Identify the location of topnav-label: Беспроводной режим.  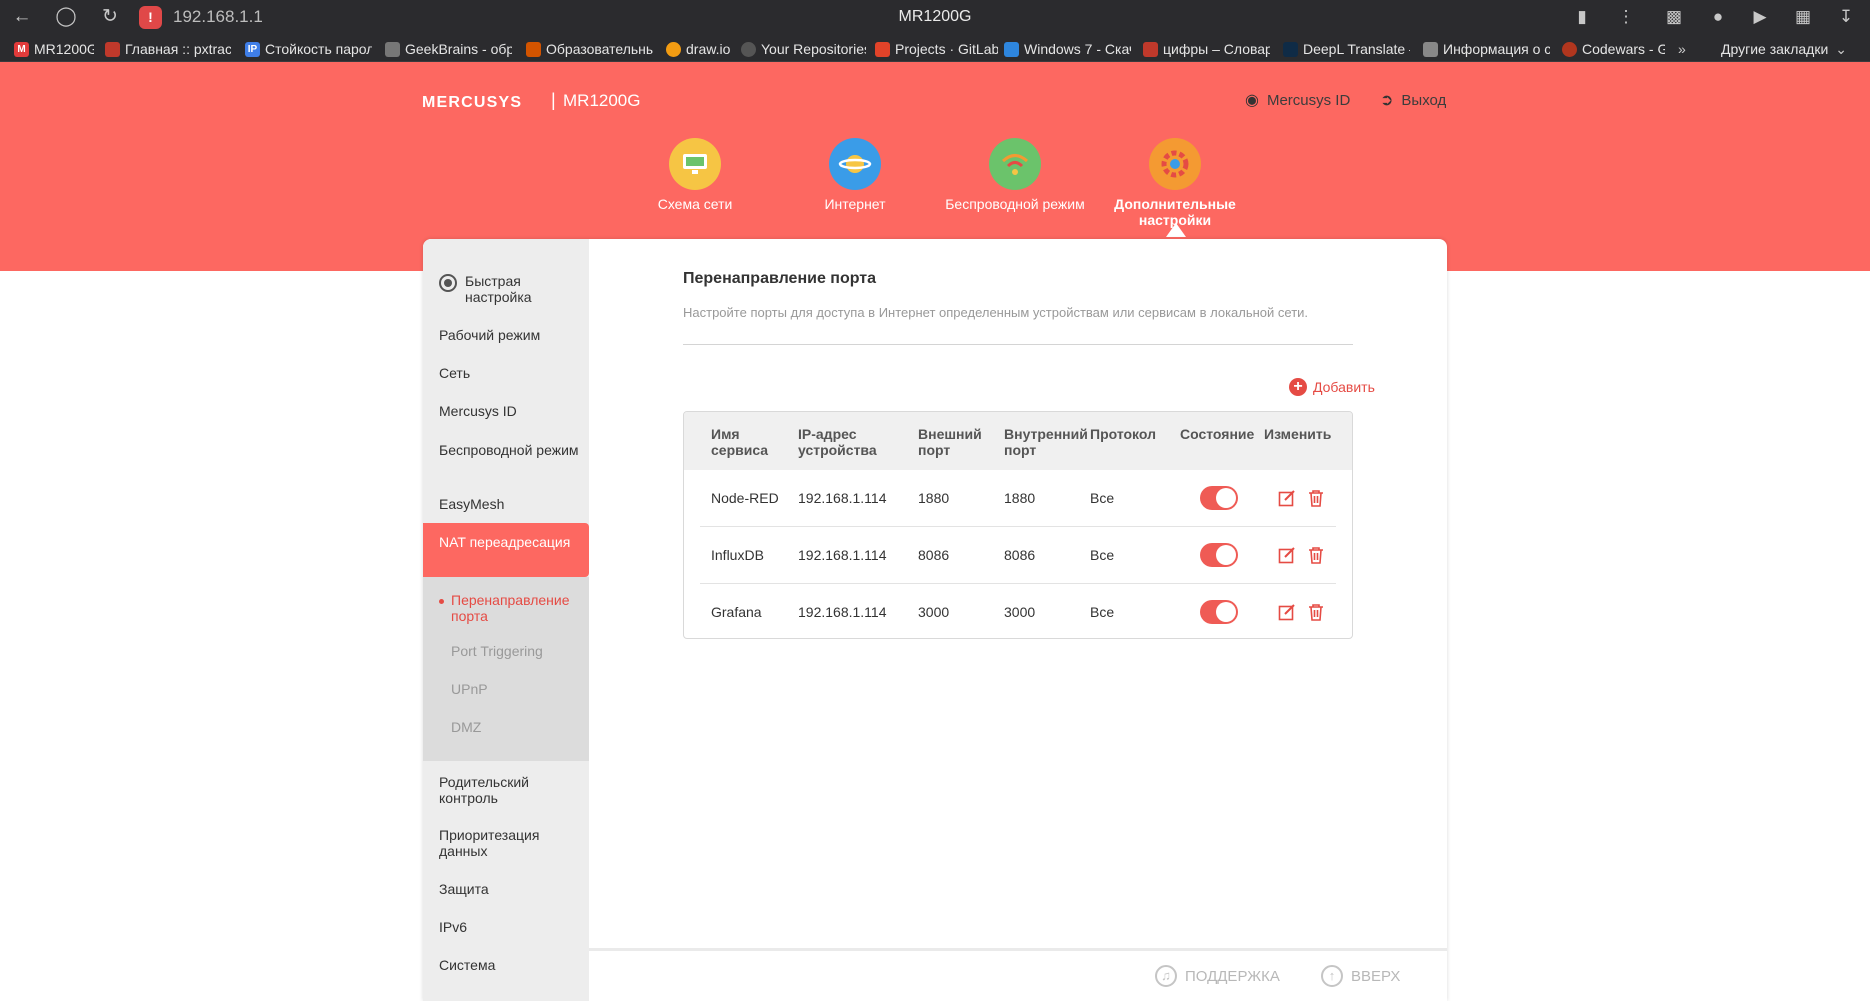
(1015, 204).